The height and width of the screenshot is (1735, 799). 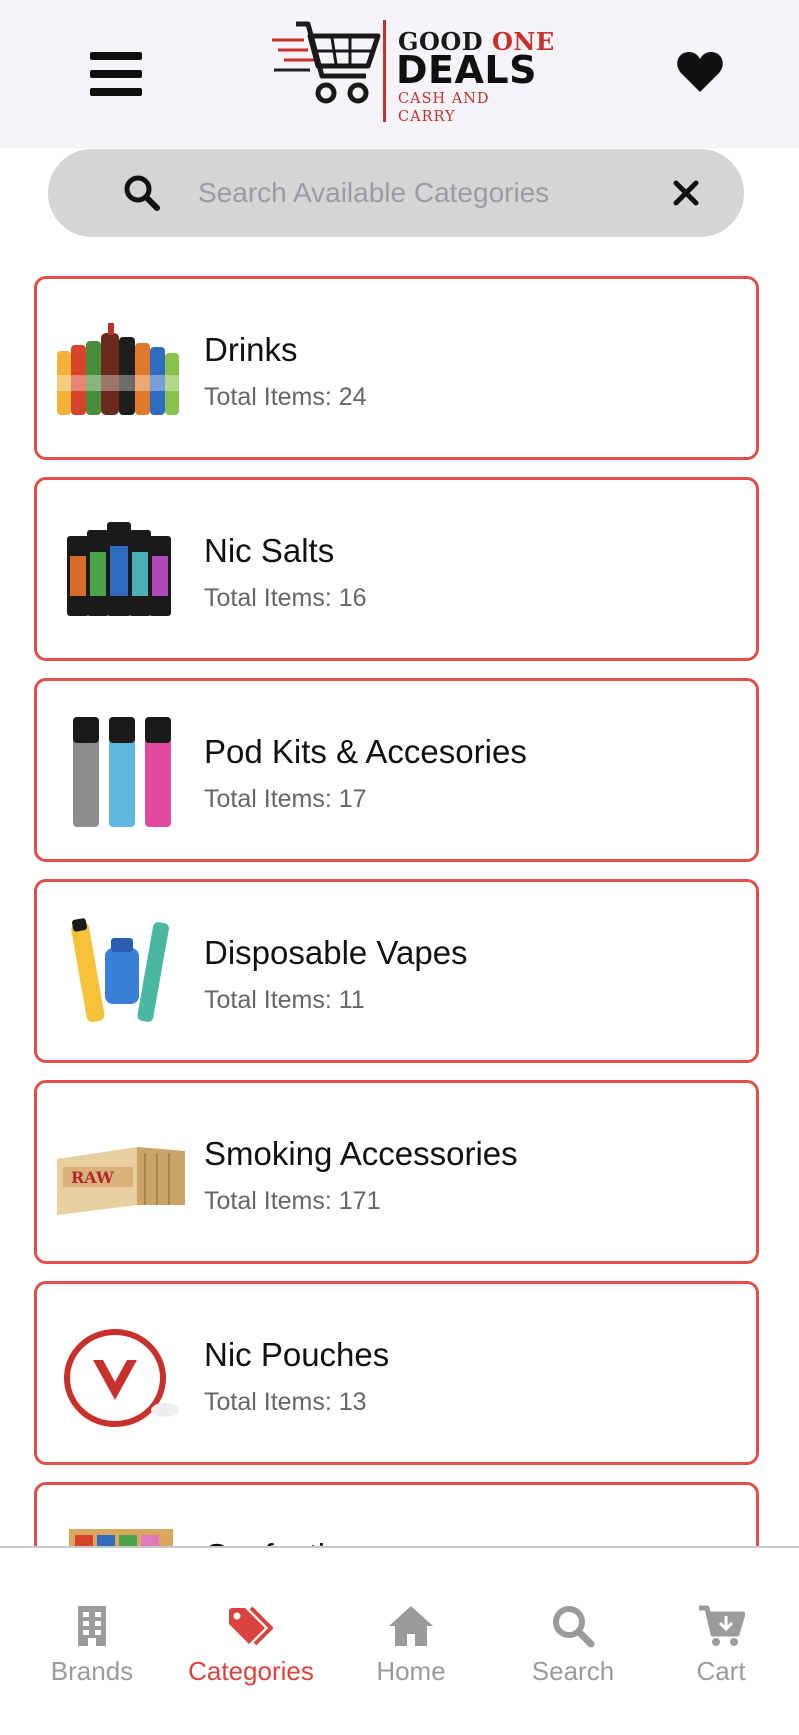 I want to click on category-card-pod-kits: Pod Kits & Accesories Total Items: 17, so click(x=396, y=770).